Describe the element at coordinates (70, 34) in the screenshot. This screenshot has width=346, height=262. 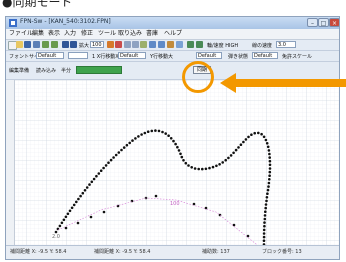
I see `menu-input: 入力` at that location.